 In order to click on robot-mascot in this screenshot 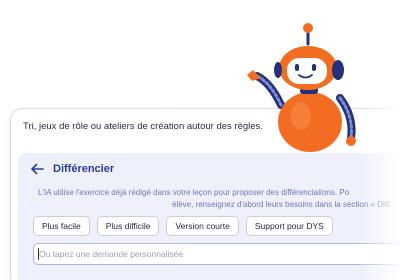, I will do `click(301, 87)`.